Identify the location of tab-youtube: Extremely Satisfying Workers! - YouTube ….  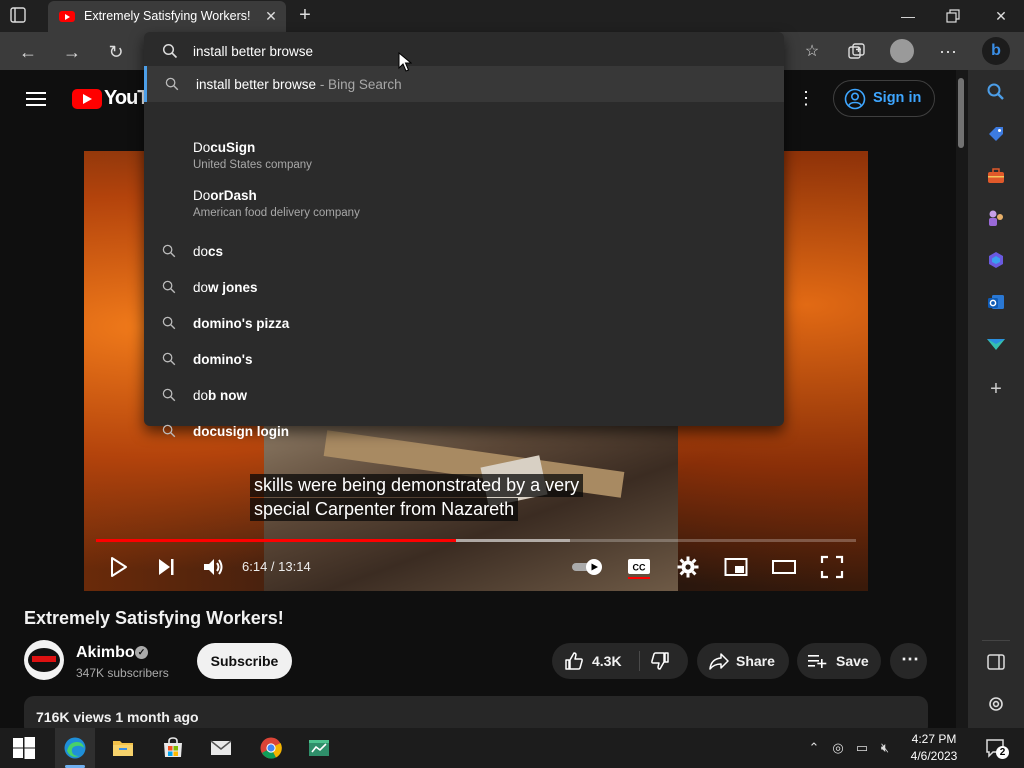
(167, 16).